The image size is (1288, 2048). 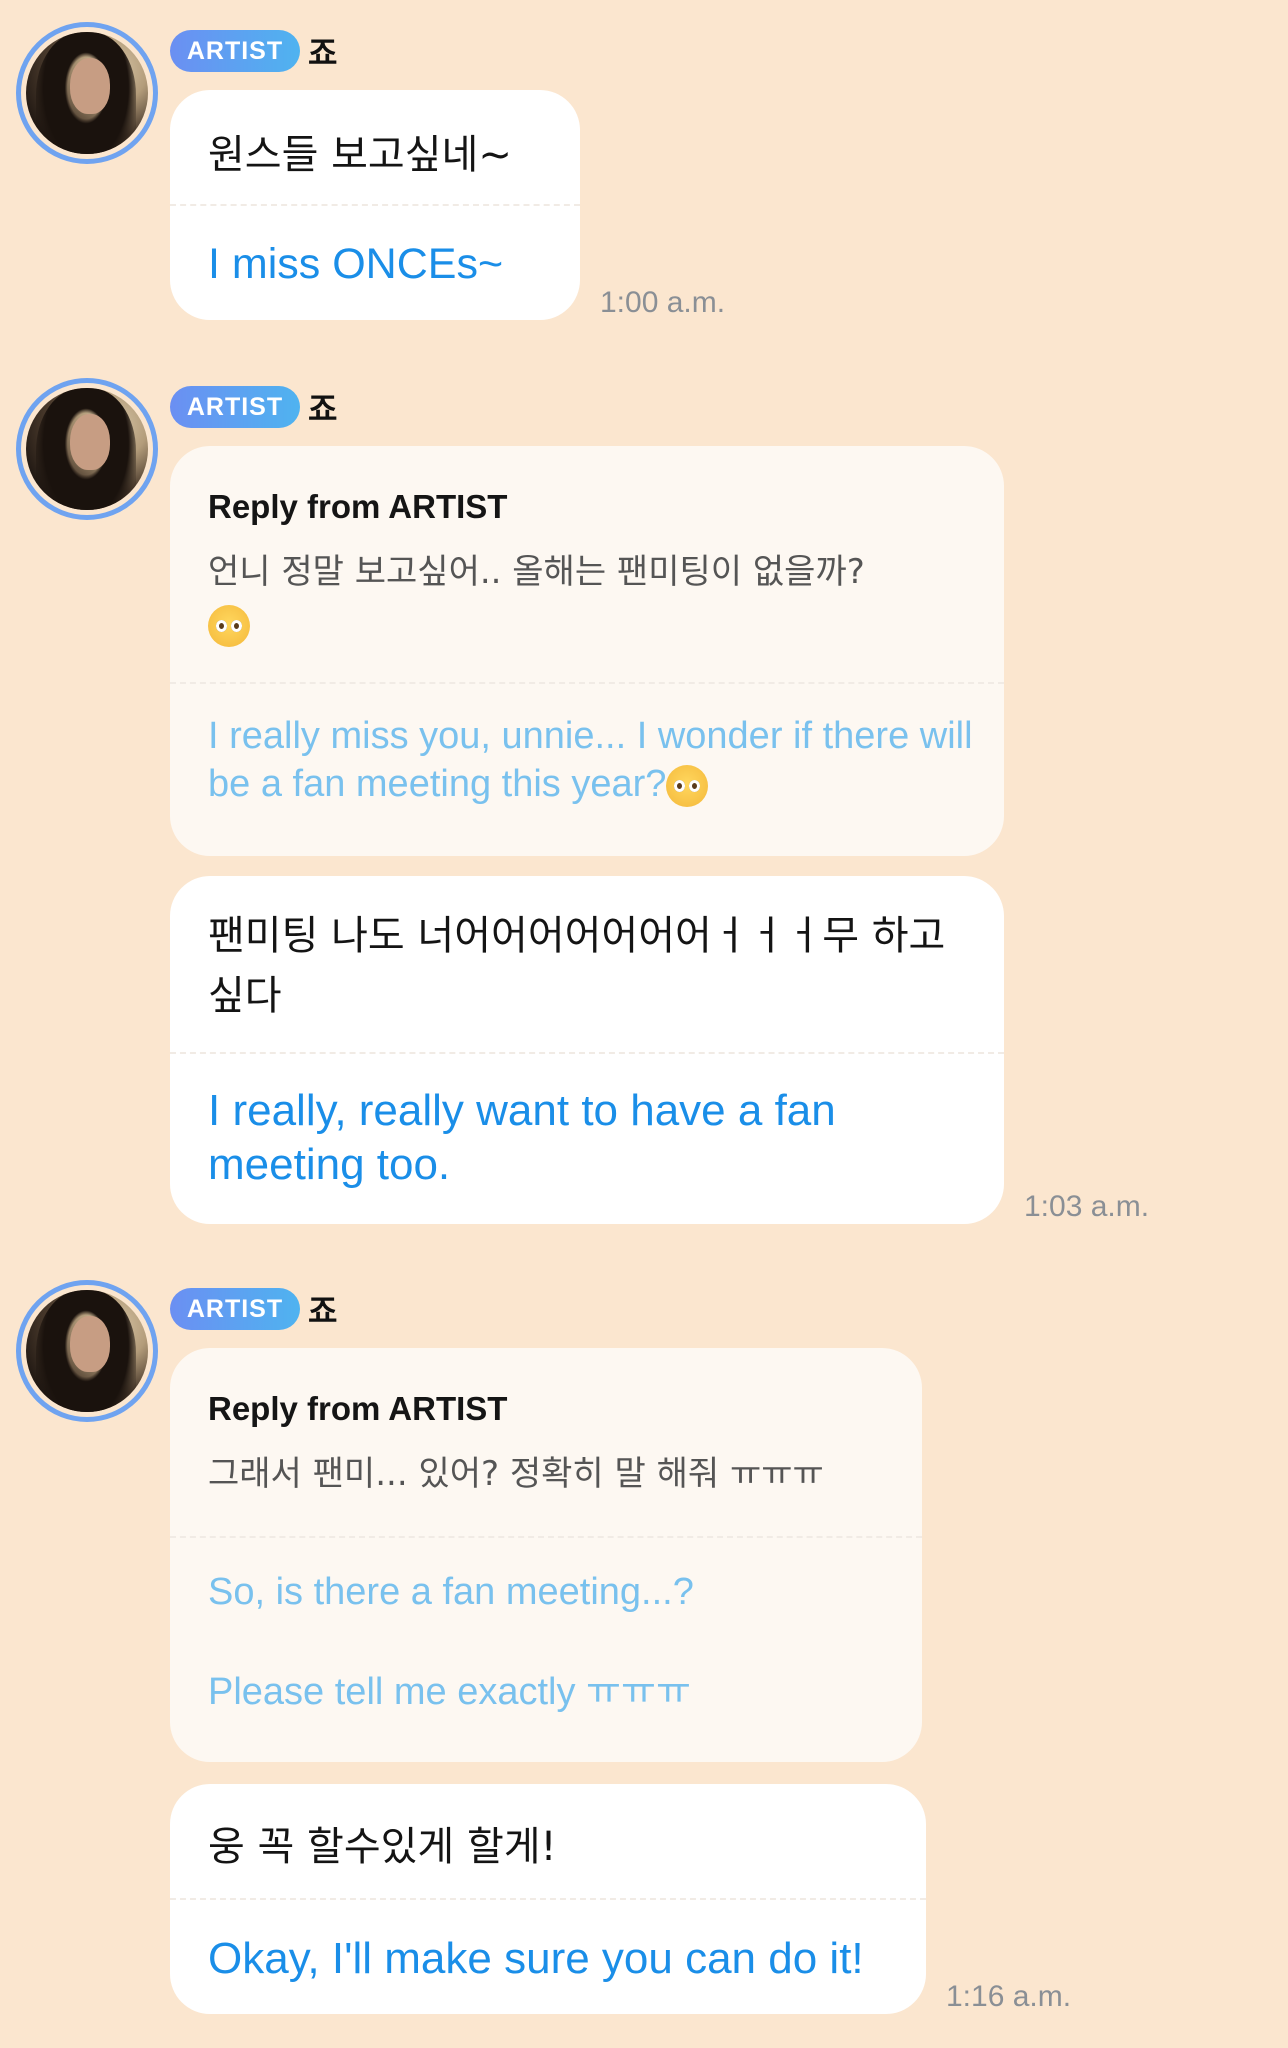 What do you see at coordinates (449, 1692) in the screenshot?
I see `reply-quote-translation-line2: Please tell me exactly ㅠㅠㅠ` at bounding box center [449, 1692].